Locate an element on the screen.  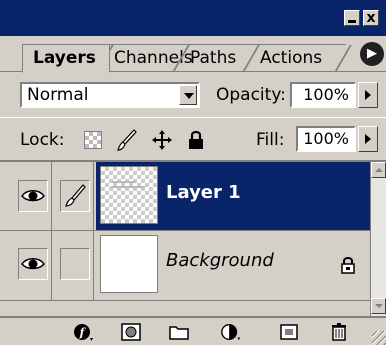
blend-mode-select: Normal is located at coordinates (110, 95).